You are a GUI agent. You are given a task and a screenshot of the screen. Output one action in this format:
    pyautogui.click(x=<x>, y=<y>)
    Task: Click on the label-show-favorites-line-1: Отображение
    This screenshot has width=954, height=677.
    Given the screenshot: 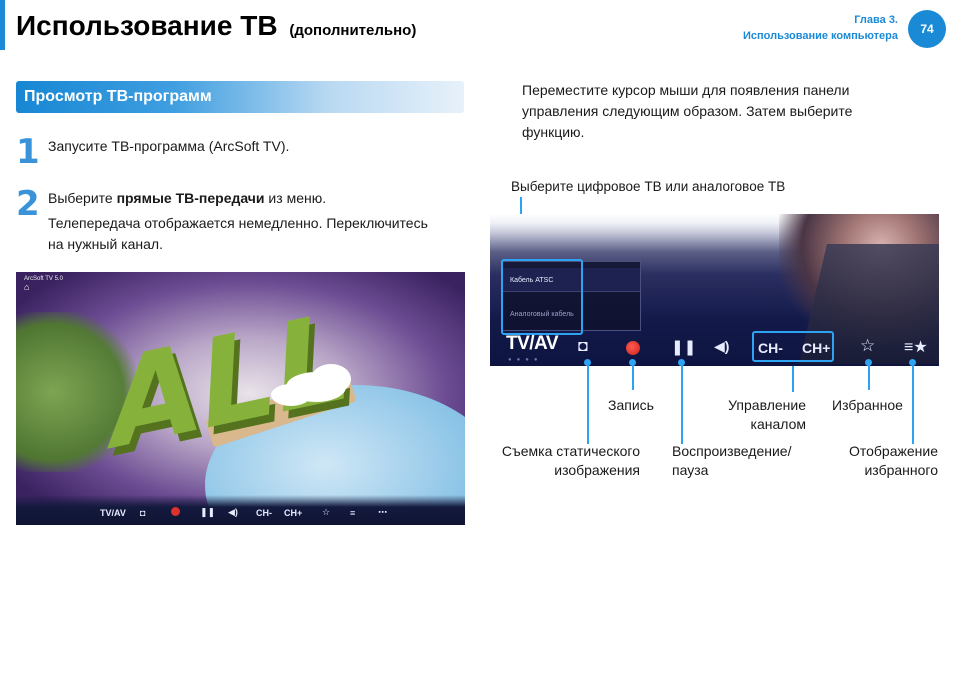 What is the action you would take?
    pyautogui.click(x=893, y=451)
    